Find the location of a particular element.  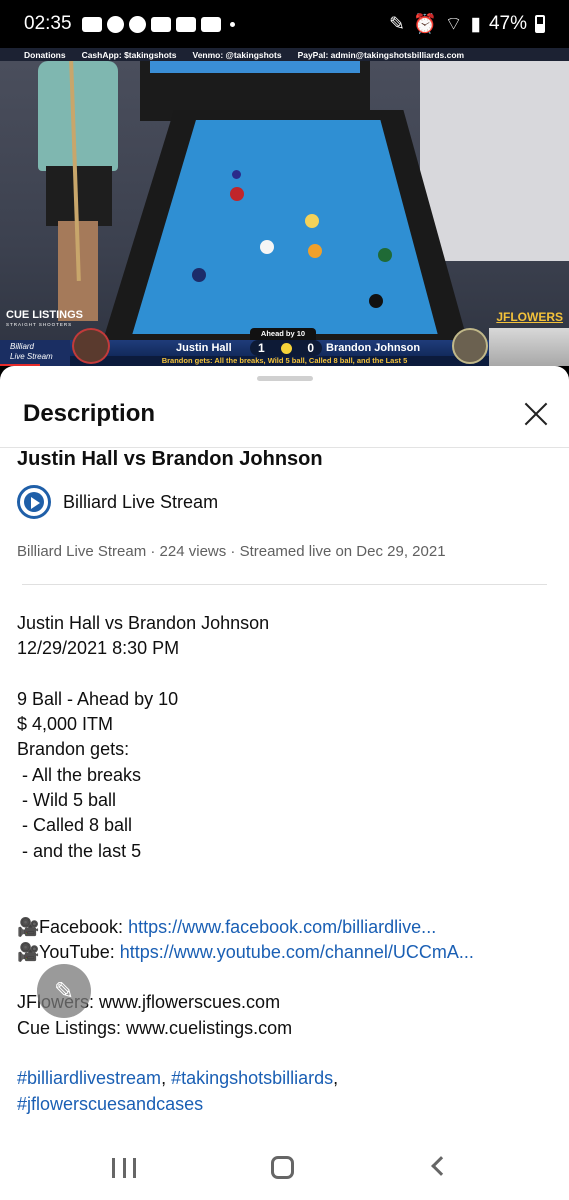

player-right-name: Brandon Johnson is located at coordinates (373, 348).